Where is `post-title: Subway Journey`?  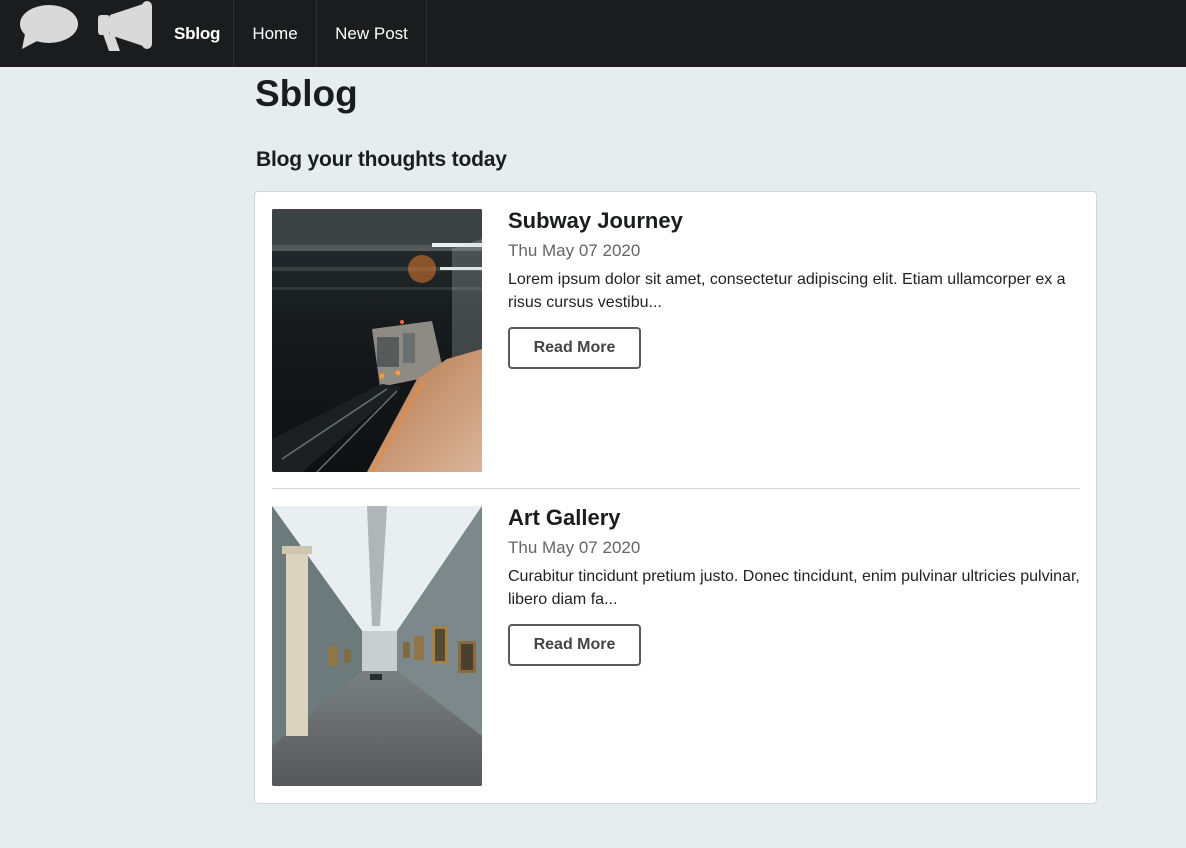
post-title: Subway Journey is located at coordinates (794, 221).